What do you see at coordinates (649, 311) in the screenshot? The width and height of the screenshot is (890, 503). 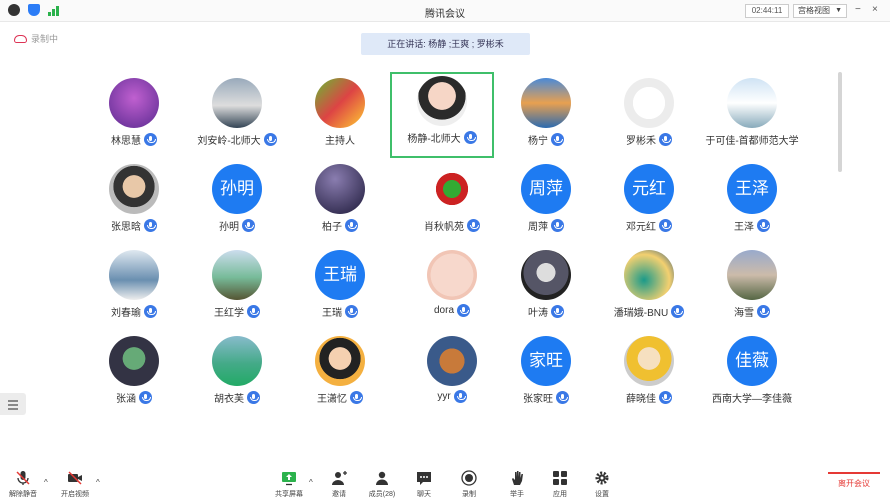 I see `participant-name-row: 潘瑞娥-BNU` at bounding box center [649, 311].